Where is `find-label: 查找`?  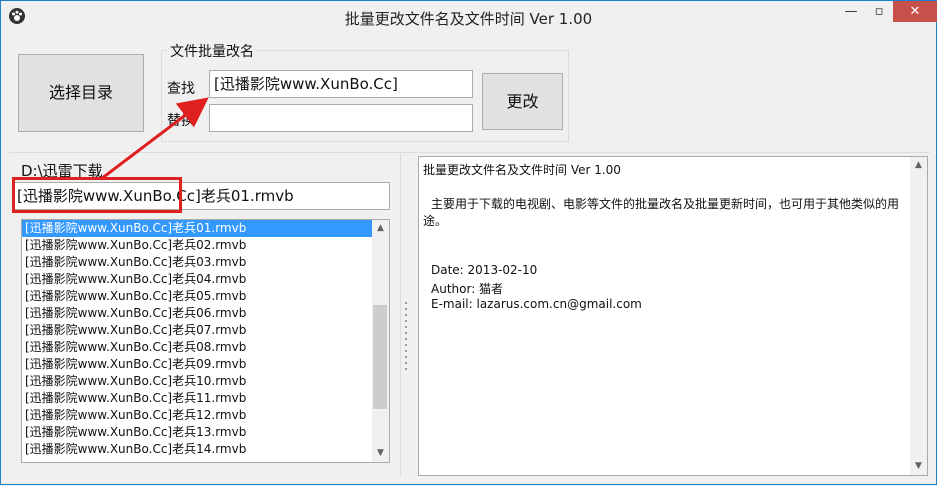 find-label: 查找 is located at coordinates (181, 89).